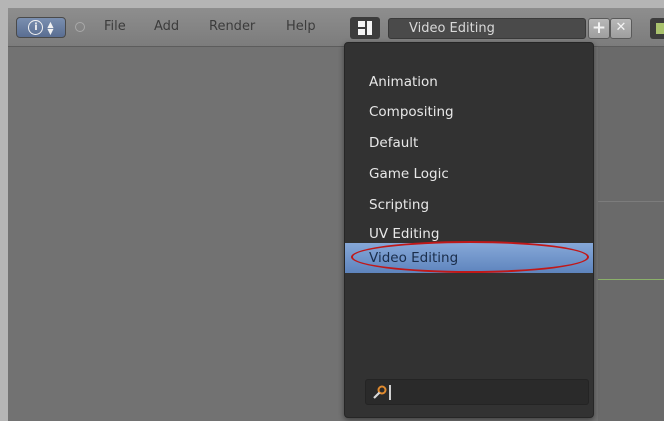 This screenshot has height=421, width=664. What do you see at coordinates (390, 392) in the screenshot?
I see `text-cursor` at bounding box center [390, 392].